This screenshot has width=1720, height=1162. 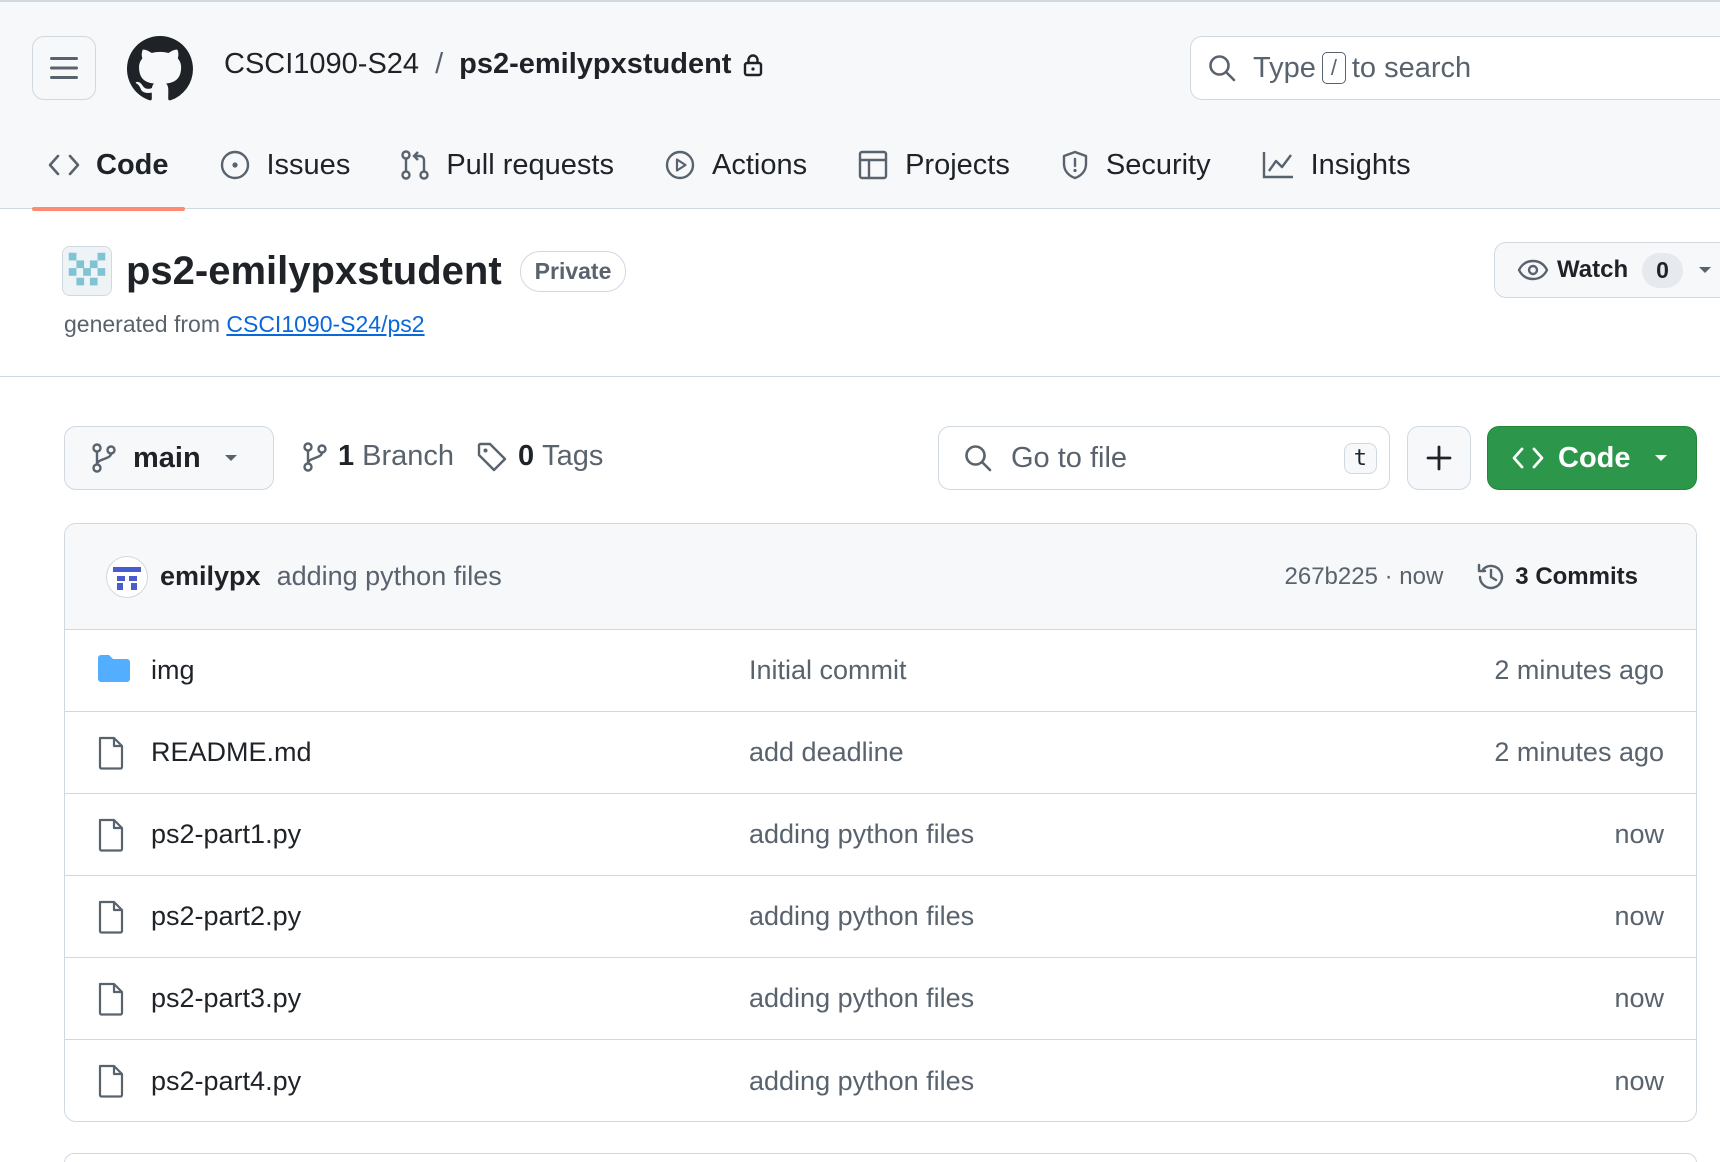 What do you see at coordinates (1333, 68) in the screenshot?
I see `search-shortcut-key: /` at bounding box center [1333, 68].